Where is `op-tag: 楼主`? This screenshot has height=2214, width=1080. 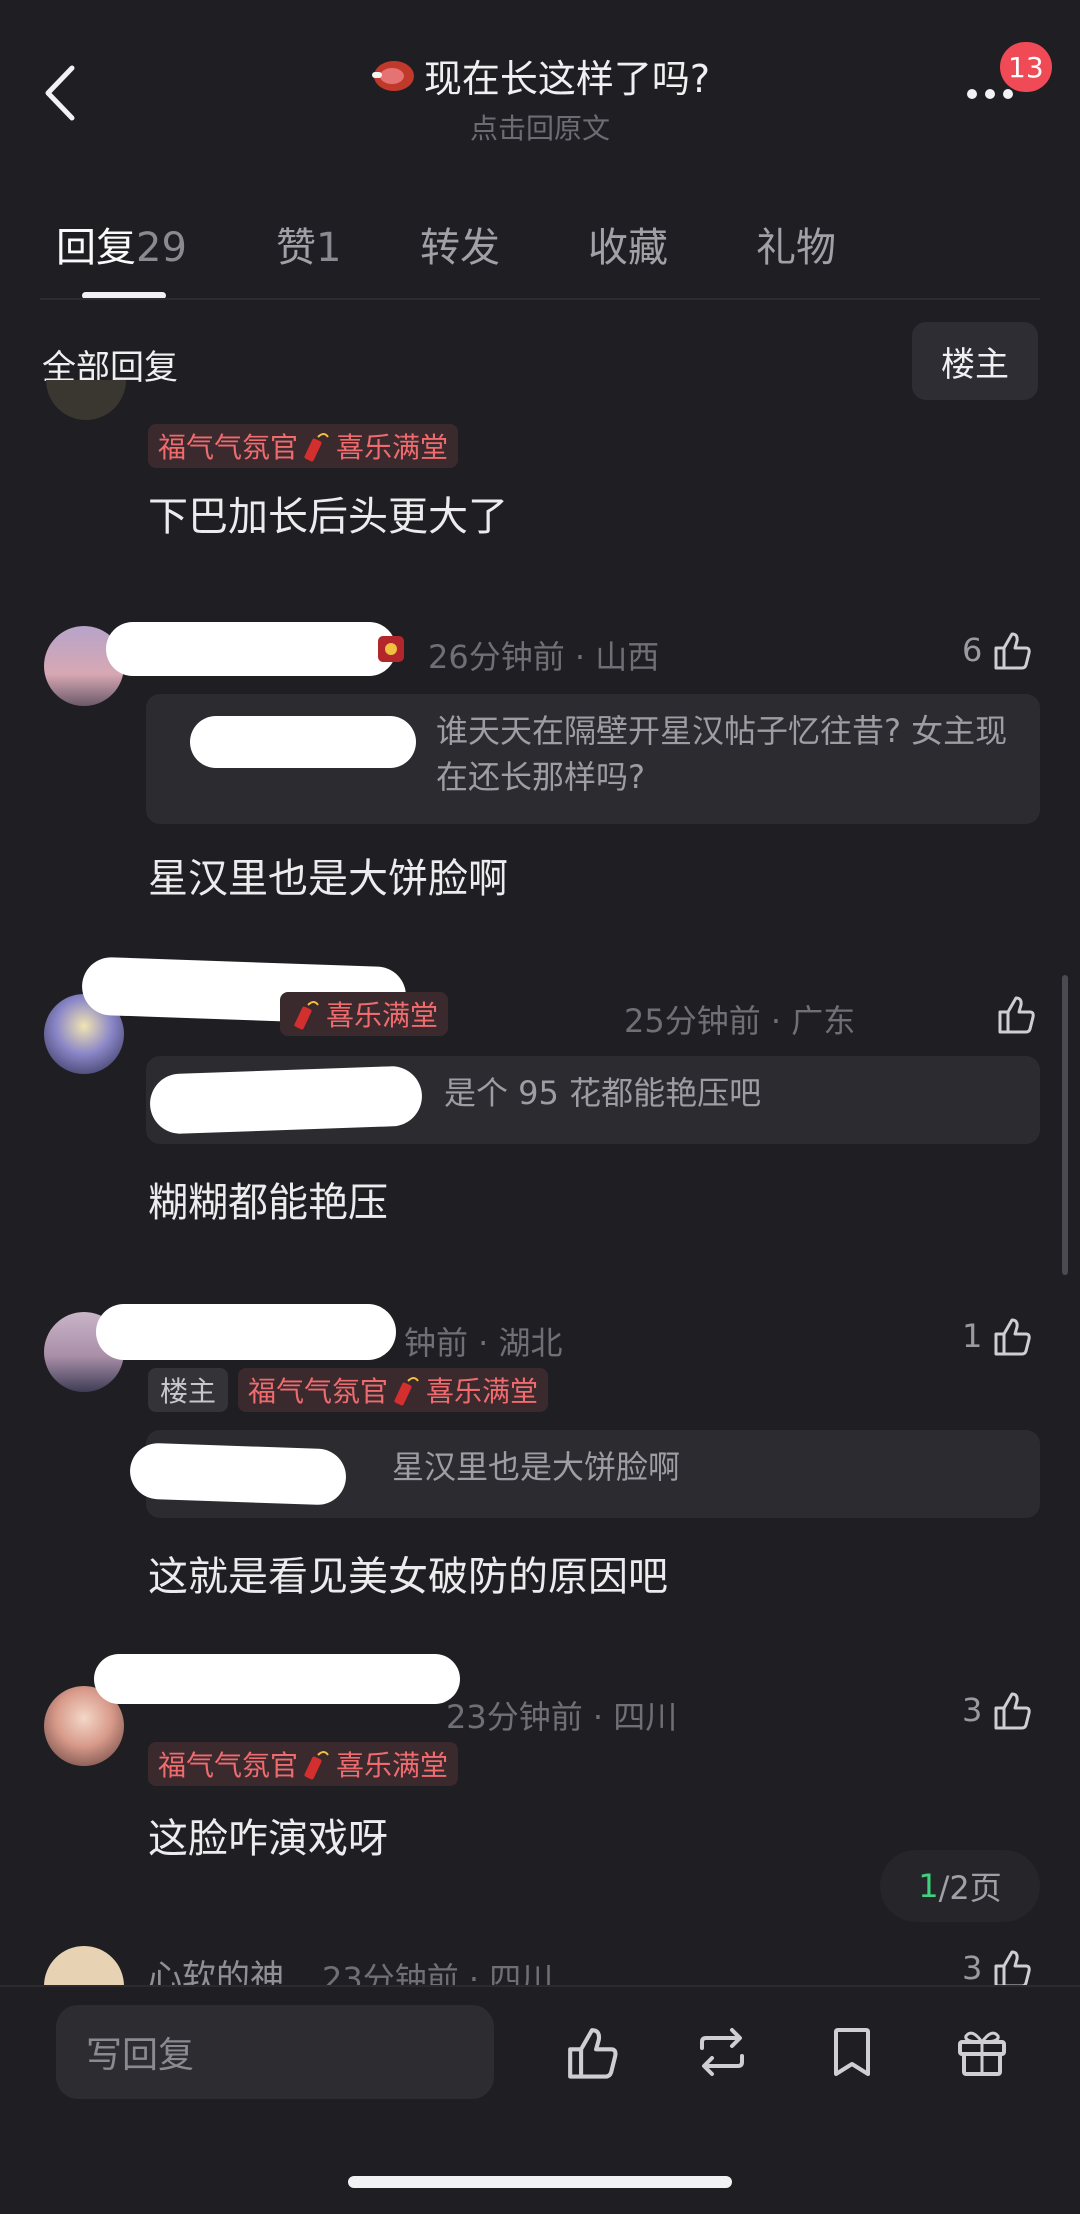 op-tag: 楼主 is located at coordinates (188, 1390).